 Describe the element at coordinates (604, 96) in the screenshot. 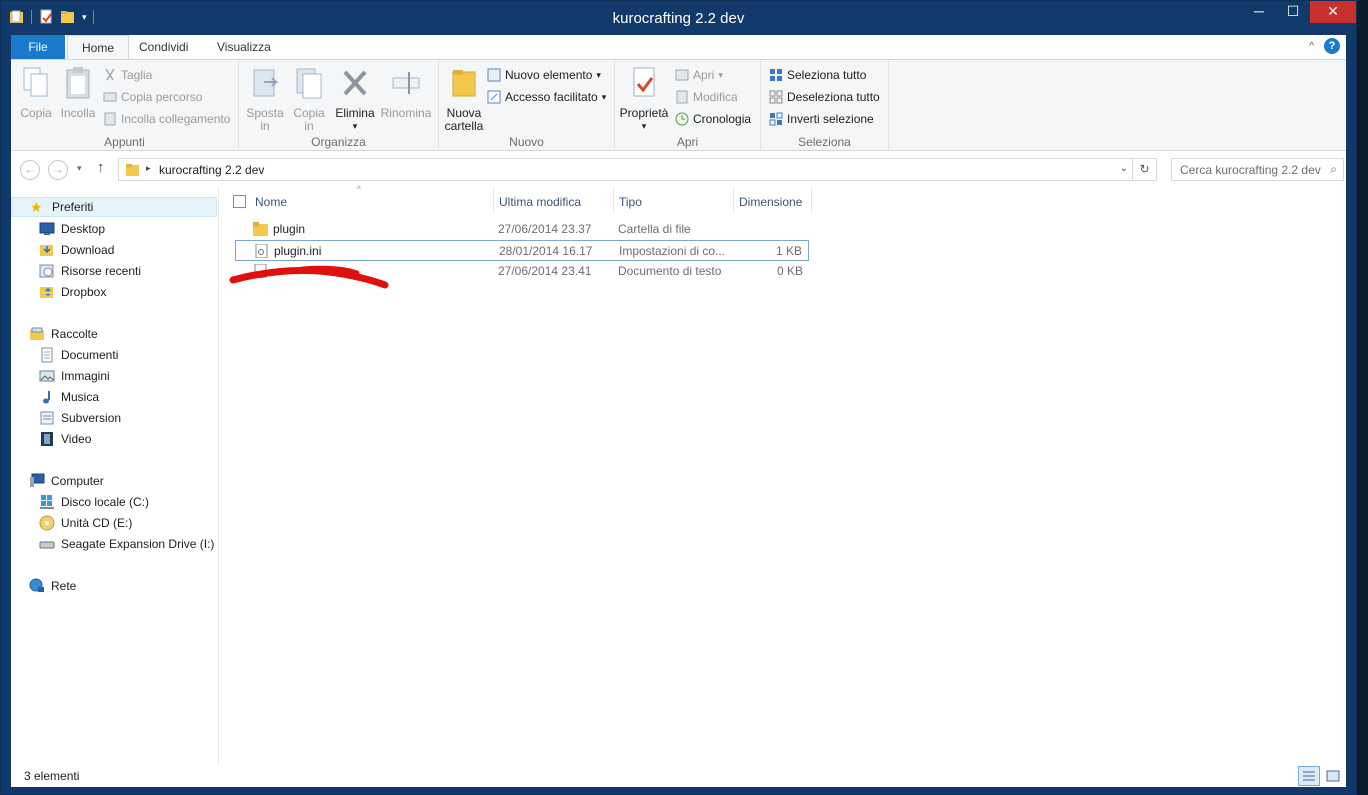

I see `easy-access-dropdown-icon: ▾` at that location.